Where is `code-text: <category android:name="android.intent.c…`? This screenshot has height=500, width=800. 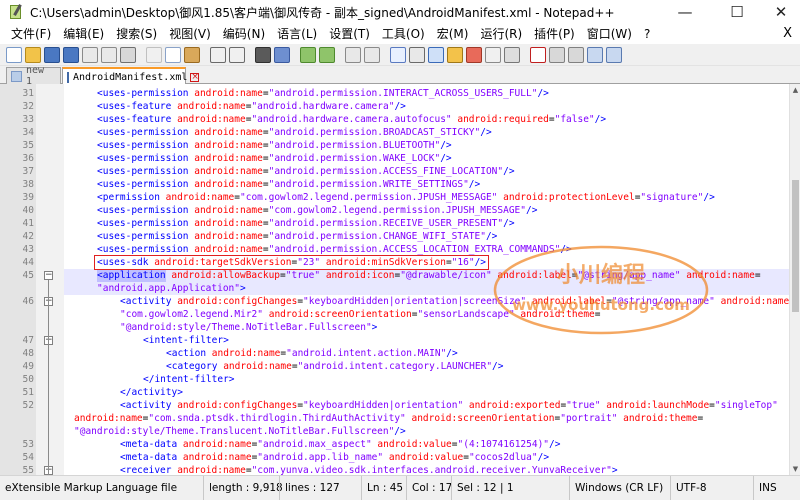
code-text: <category android:name="android.intent.c… is located at coordinates (335, 366).